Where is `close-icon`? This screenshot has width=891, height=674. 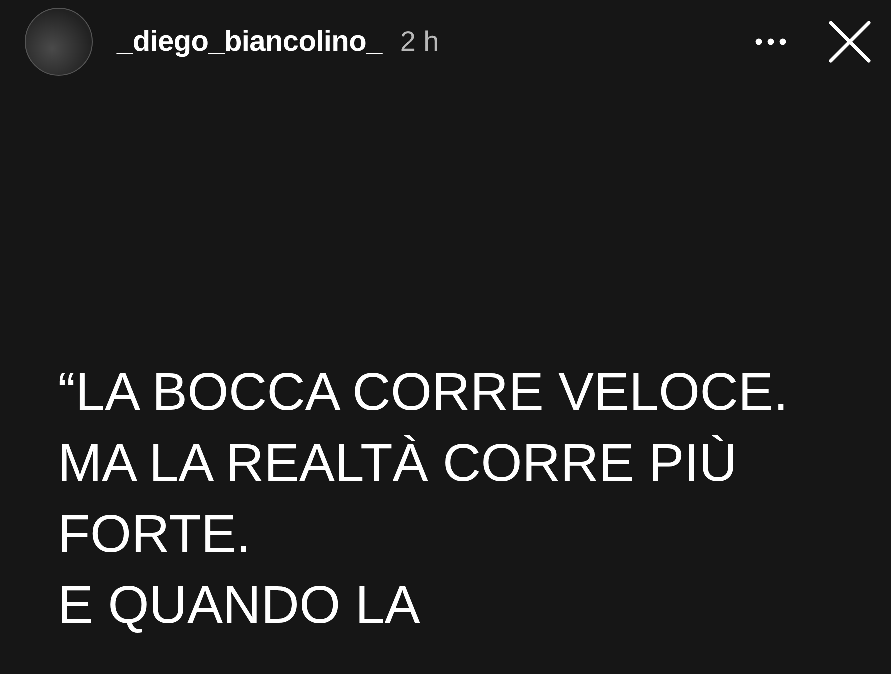
close-icon is located at coordinates (850, 42).